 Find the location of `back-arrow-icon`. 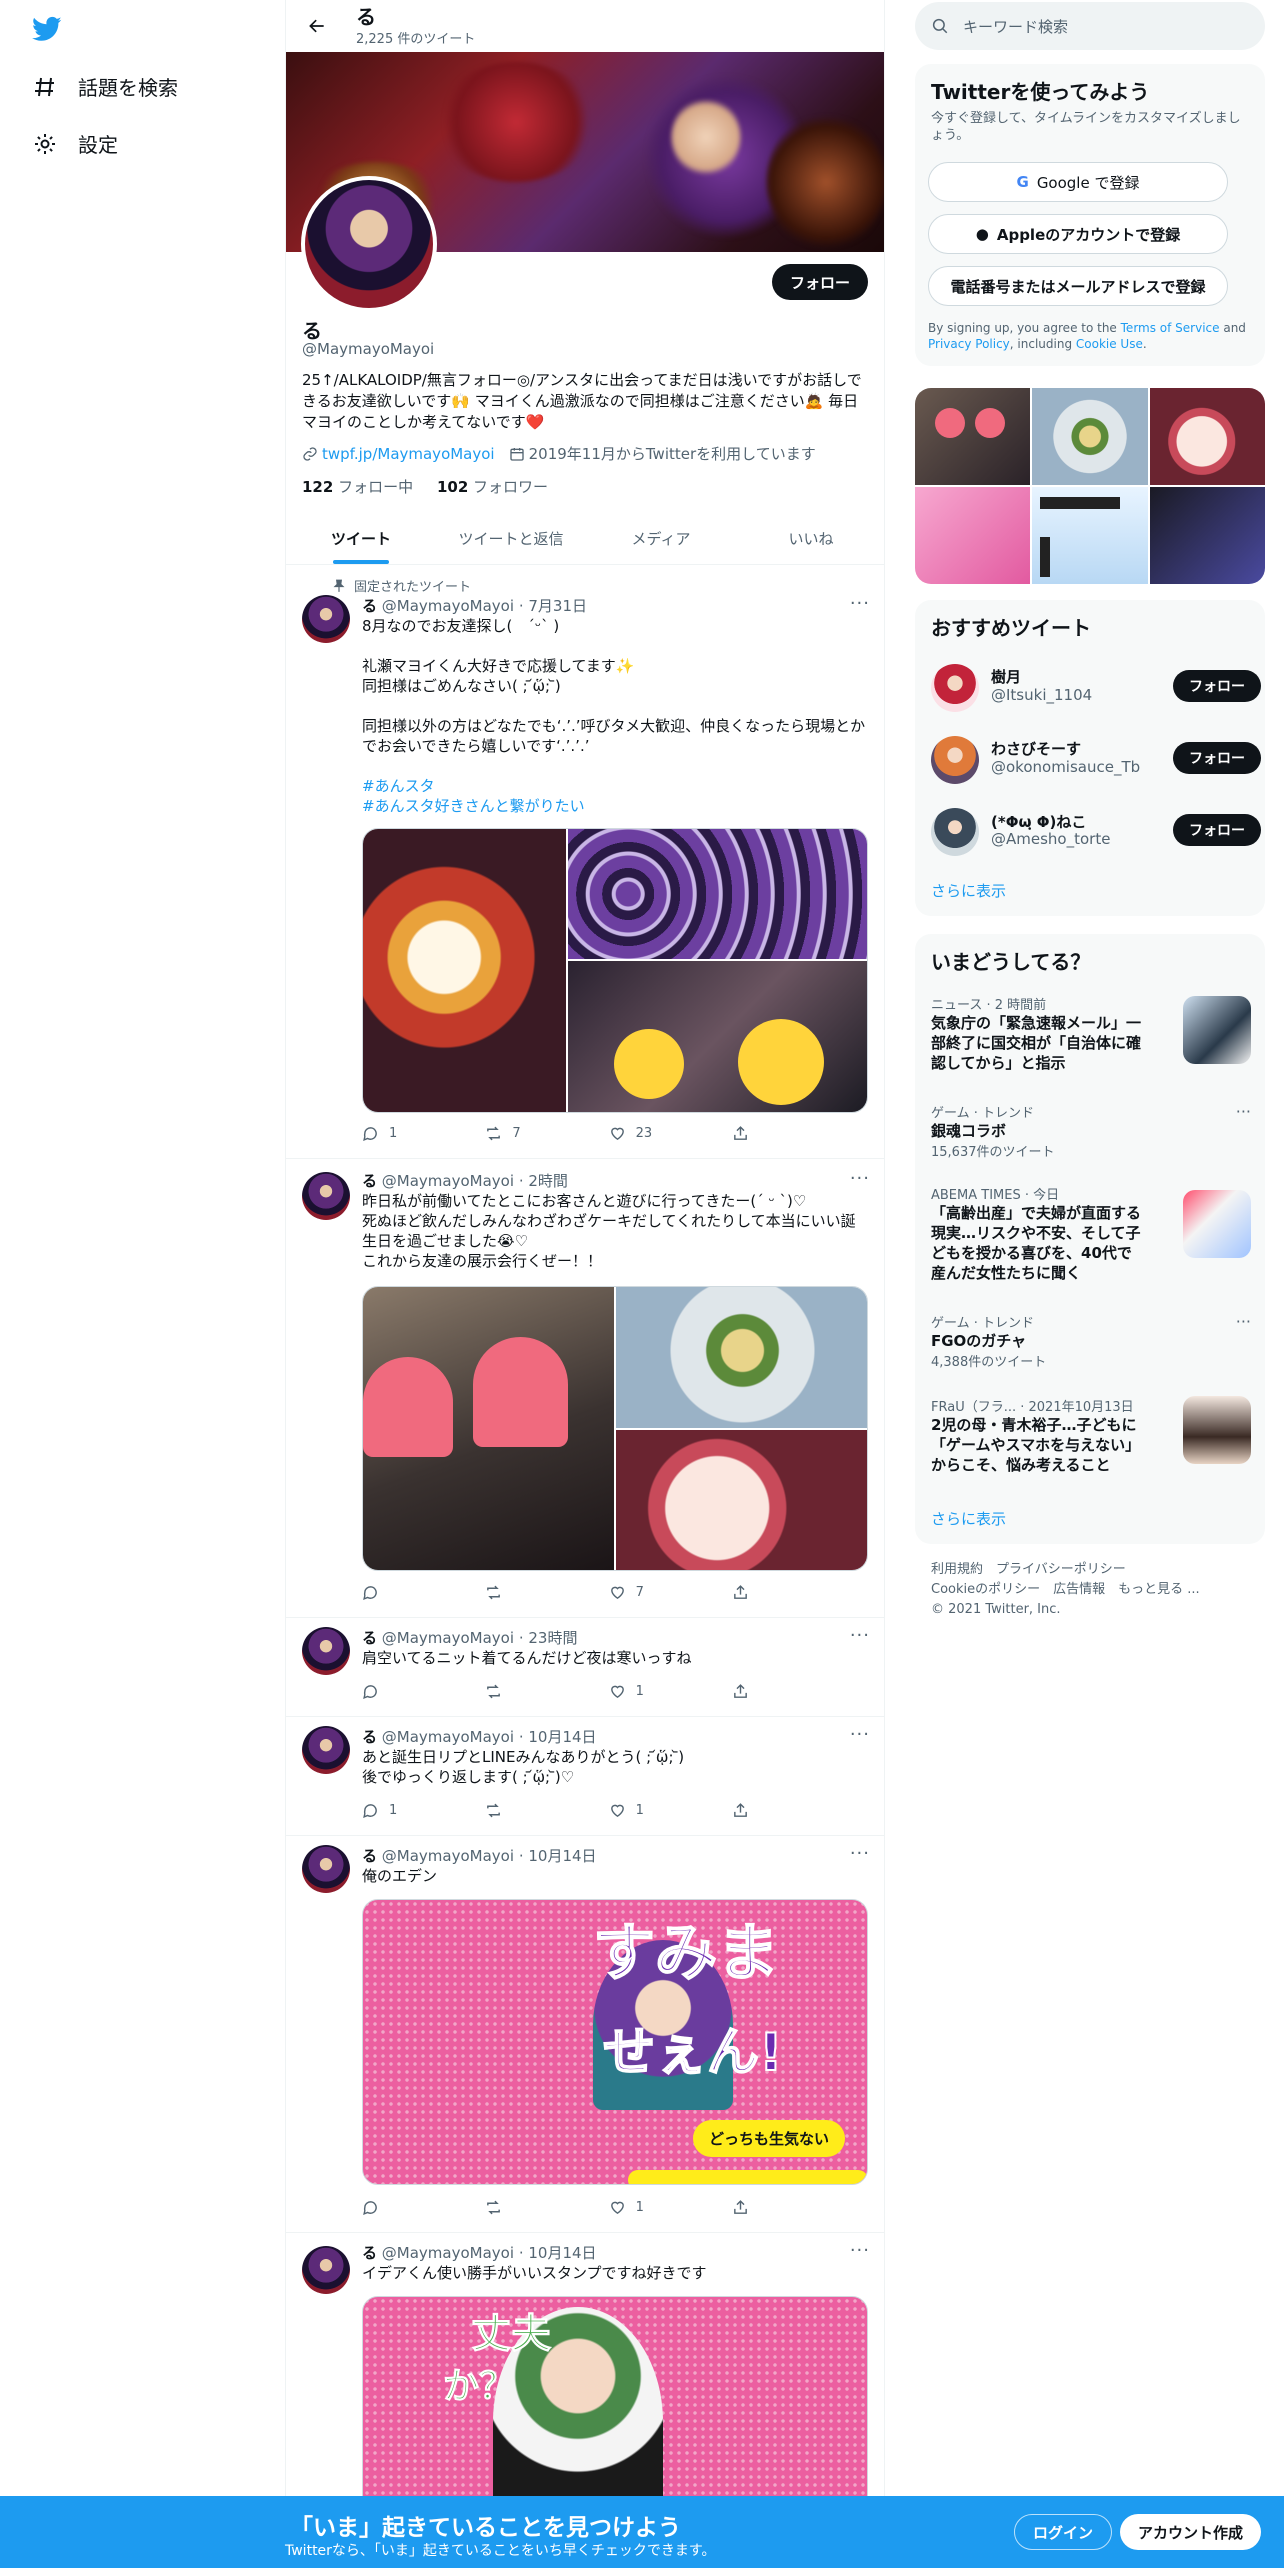

back-arrow-icon is located at coordinates (317, 26).